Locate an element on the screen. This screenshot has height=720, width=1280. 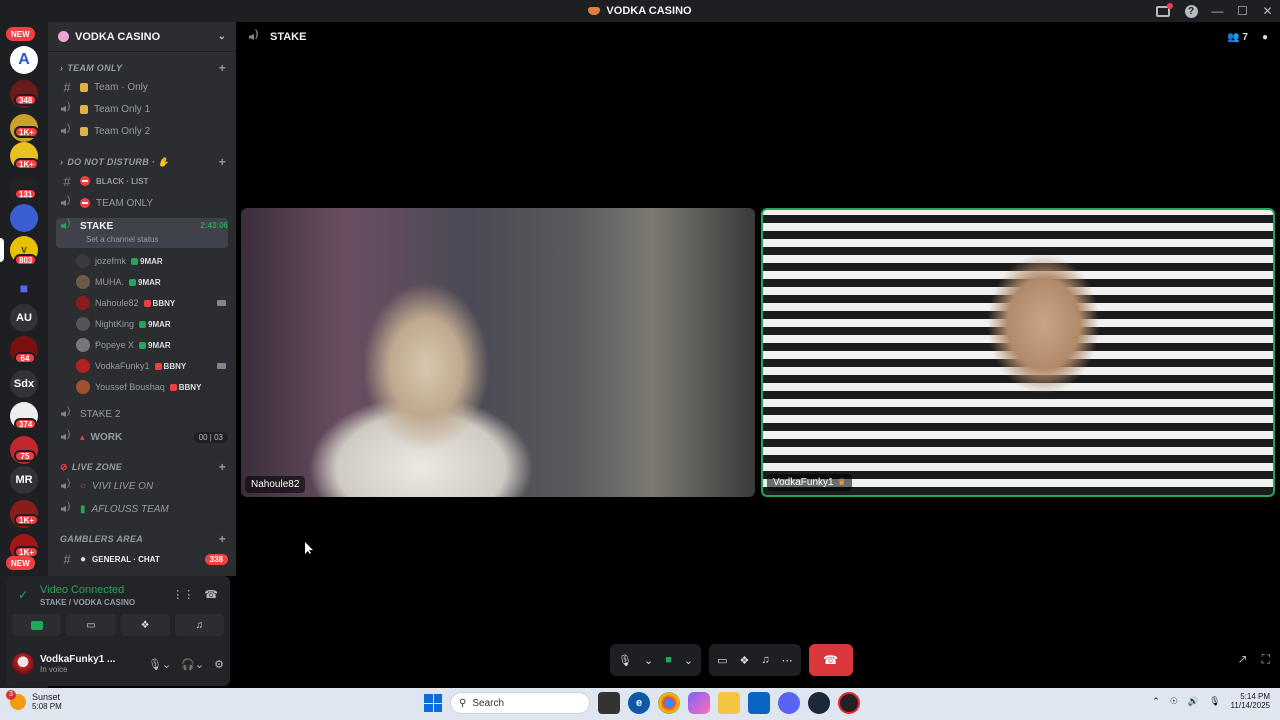
edge-icon: e is located at coordinates (639, 703).